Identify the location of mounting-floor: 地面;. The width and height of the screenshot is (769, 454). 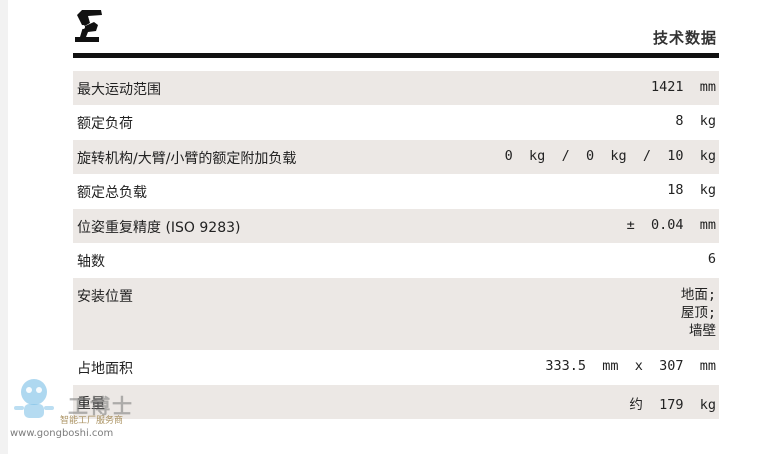
(698, 295).